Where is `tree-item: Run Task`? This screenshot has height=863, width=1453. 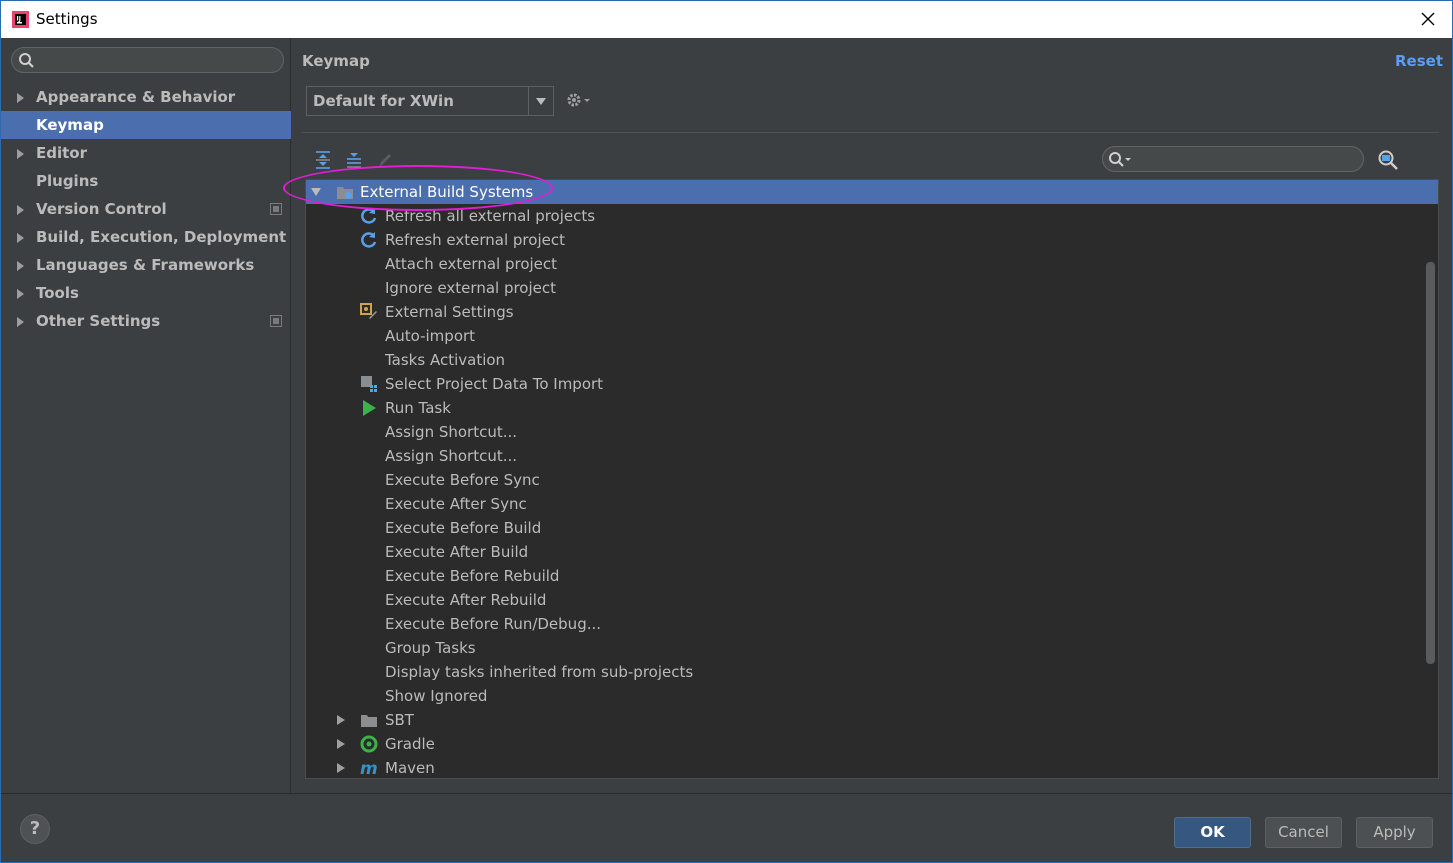
tree-item: Run Task is located at coordinates (872, 408).